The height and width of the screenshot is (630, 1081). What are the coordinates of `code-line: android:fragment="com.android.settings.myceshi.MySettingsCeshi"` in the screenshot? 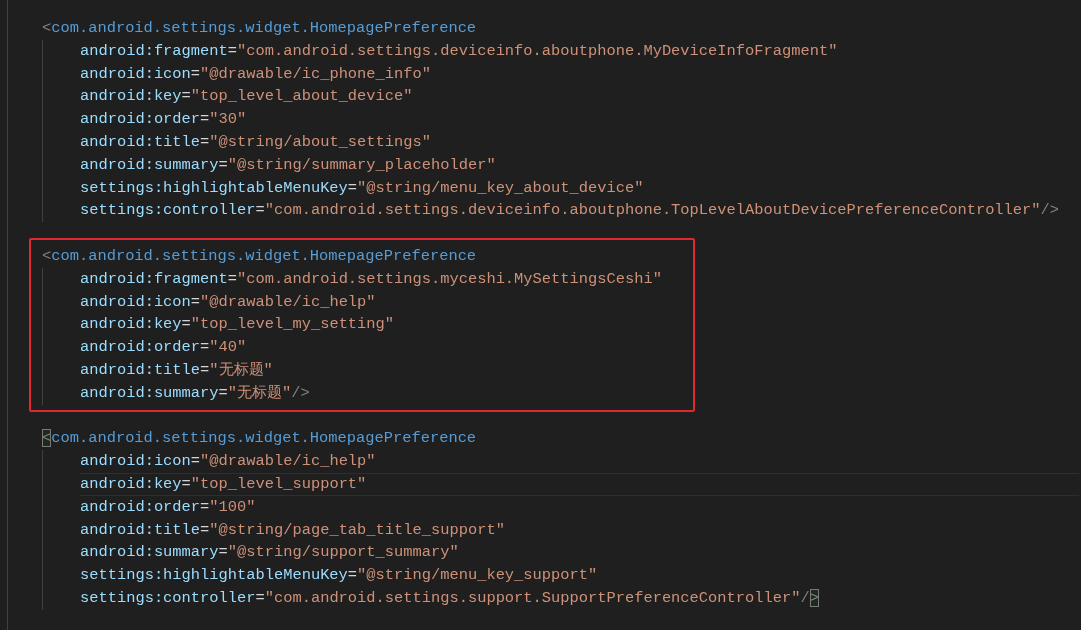 It's located at (371, 279).